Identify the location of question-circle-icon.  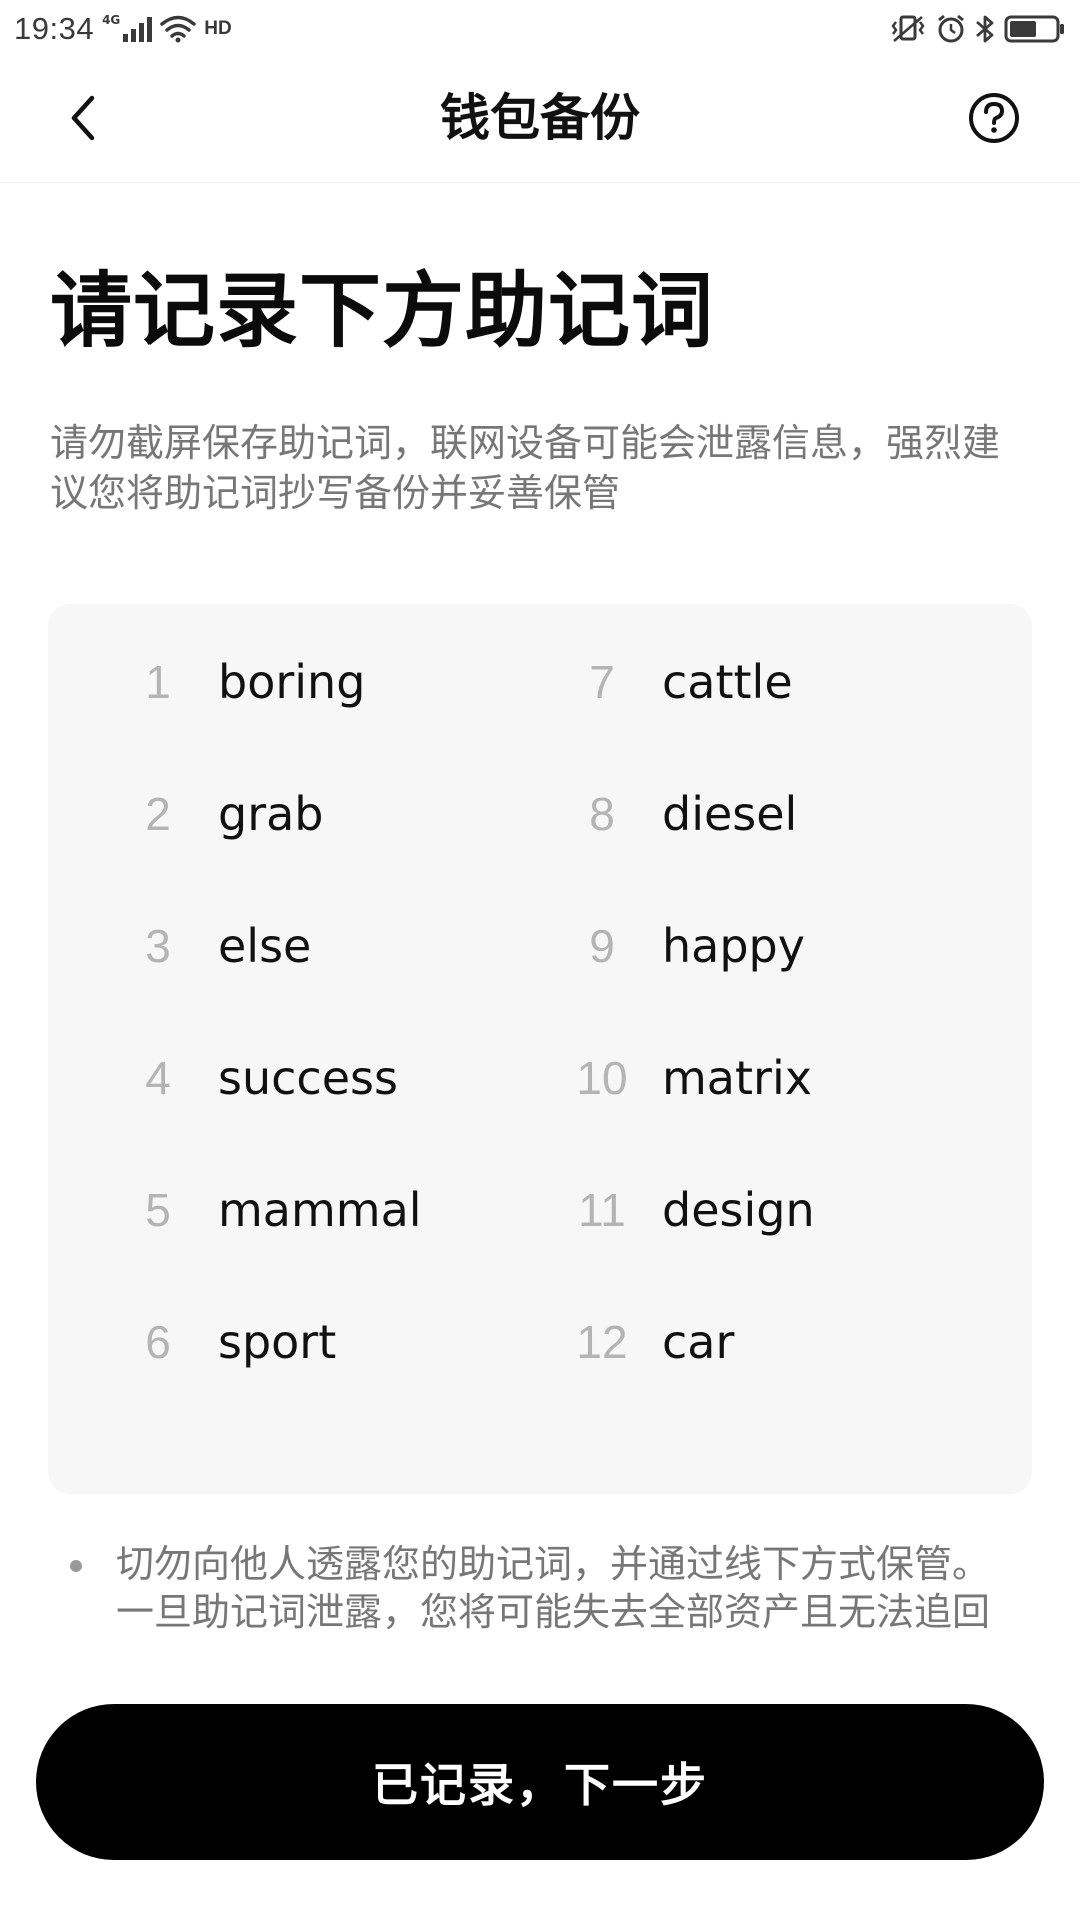
(994, 118).